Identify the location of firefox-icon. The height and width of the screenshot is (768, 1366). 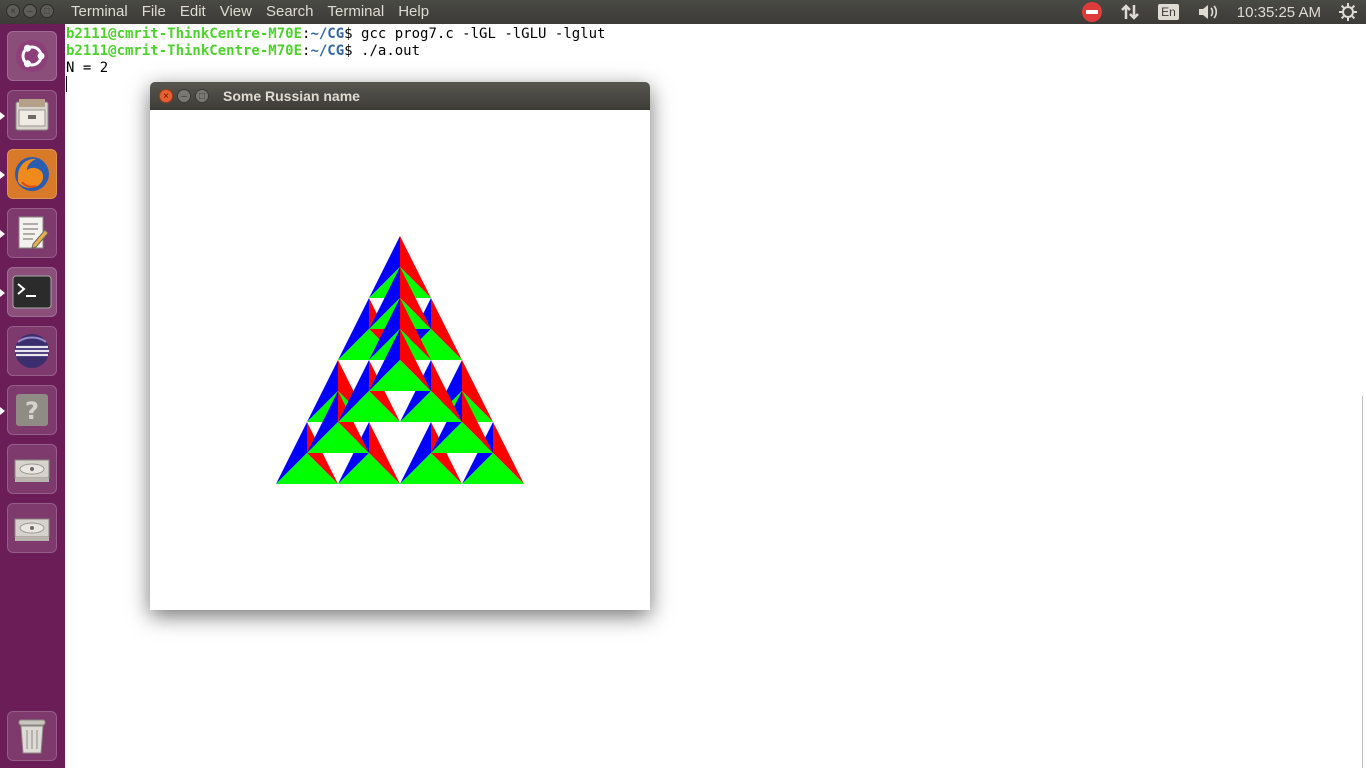
(32, 174).